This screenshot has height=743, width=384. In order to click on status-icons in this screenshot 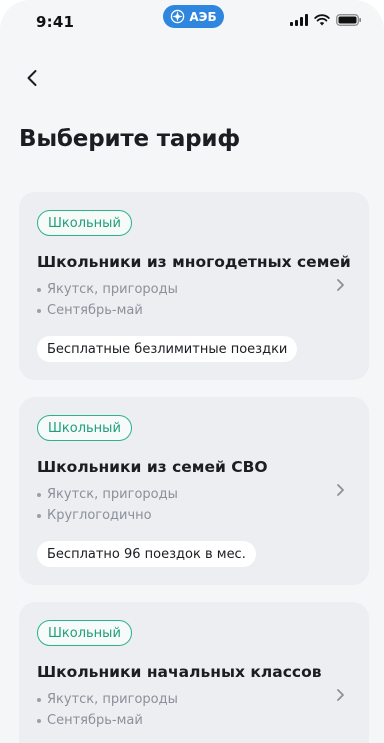, I will do `click(326, 20)`.